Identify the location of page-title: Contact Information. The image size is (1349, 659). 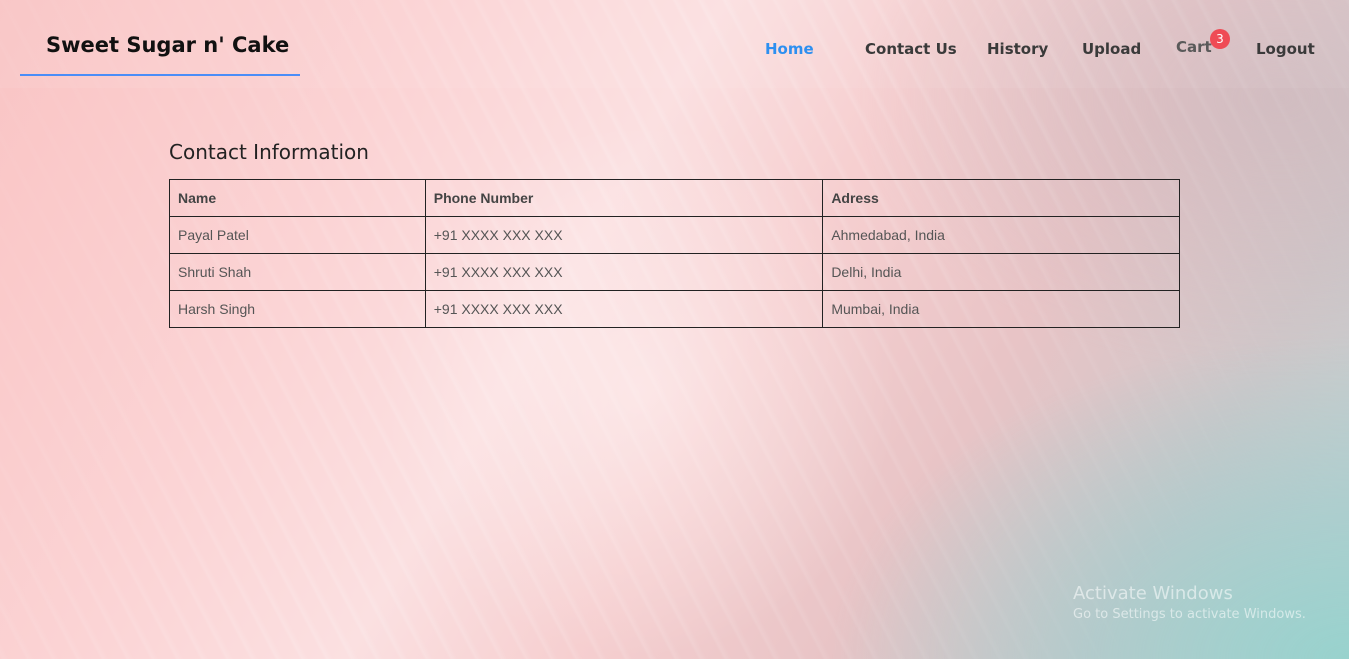
(269, 152).